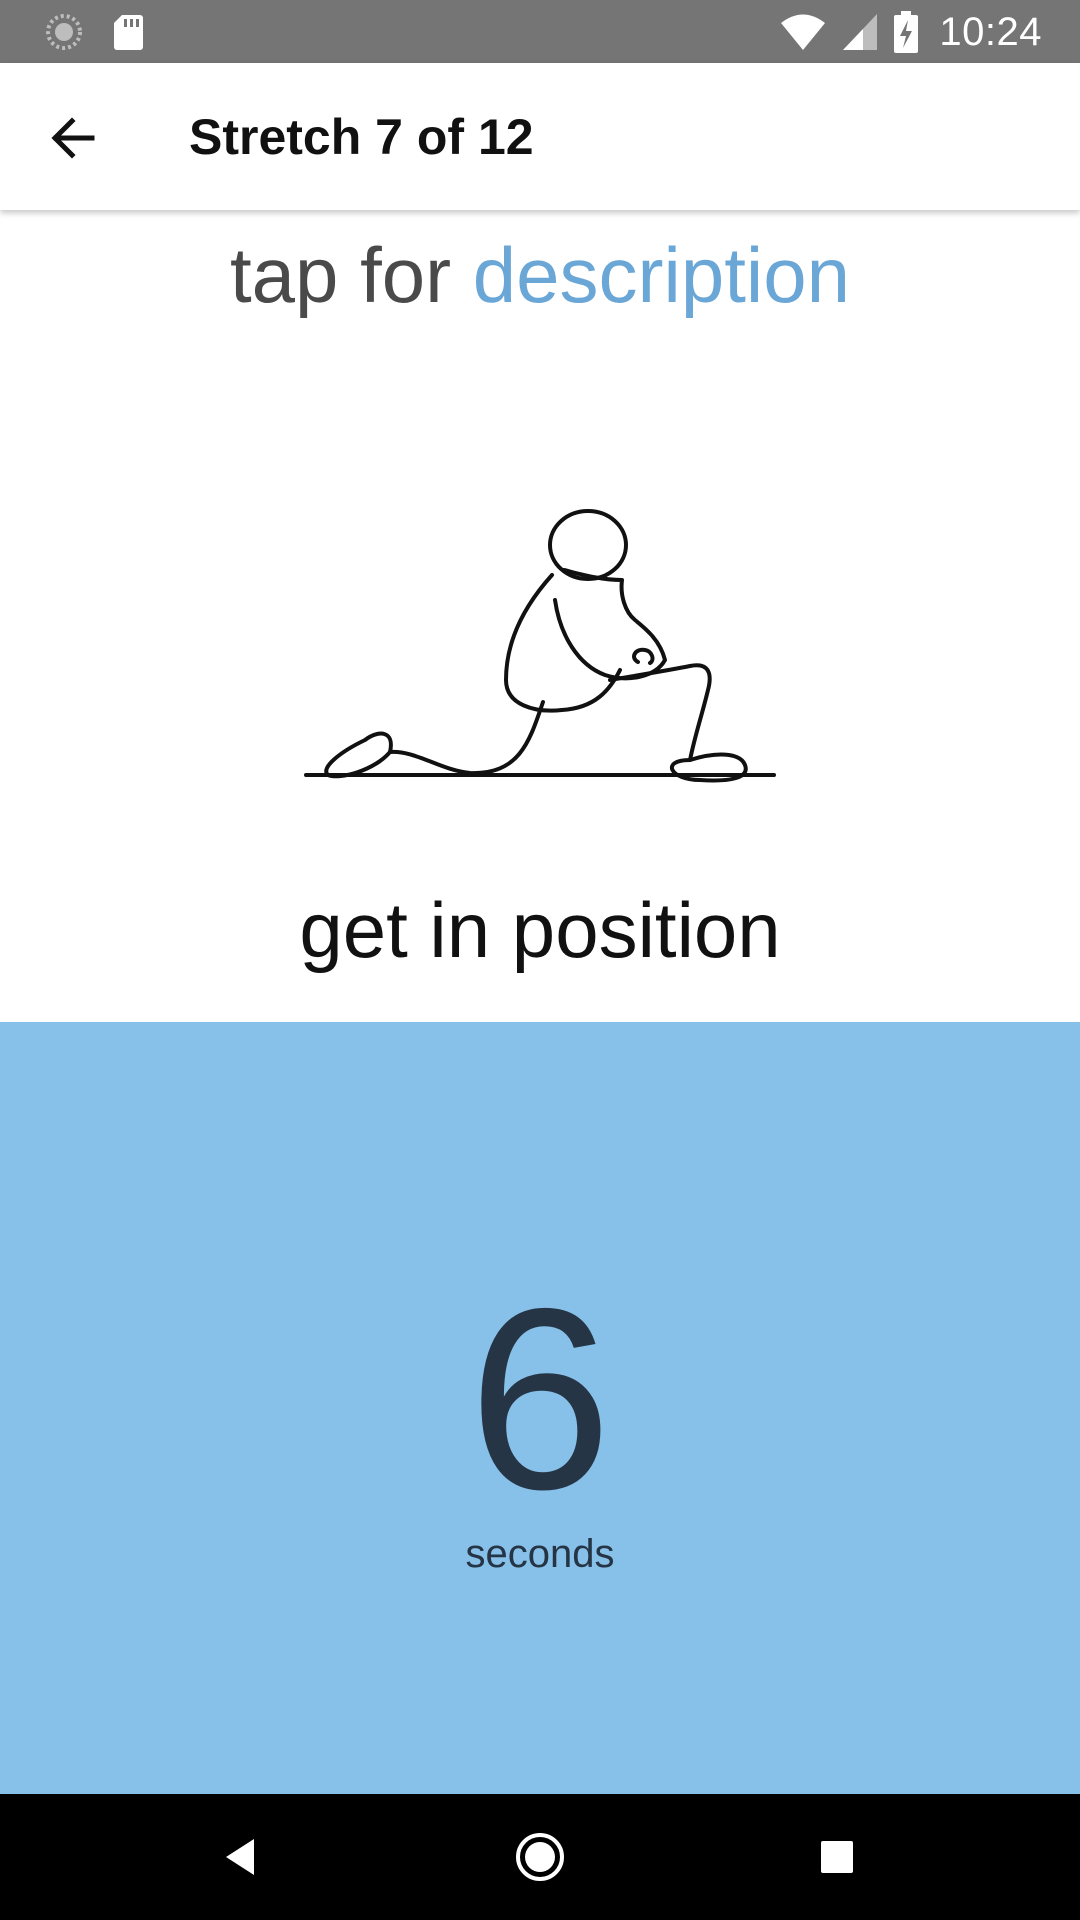 The width and height of the screenshot is (1080, 1920). What do you see at coordinates (906, 32) in the screenshot?
I see `battery-charging-icon` at bounding box center [906, 32].